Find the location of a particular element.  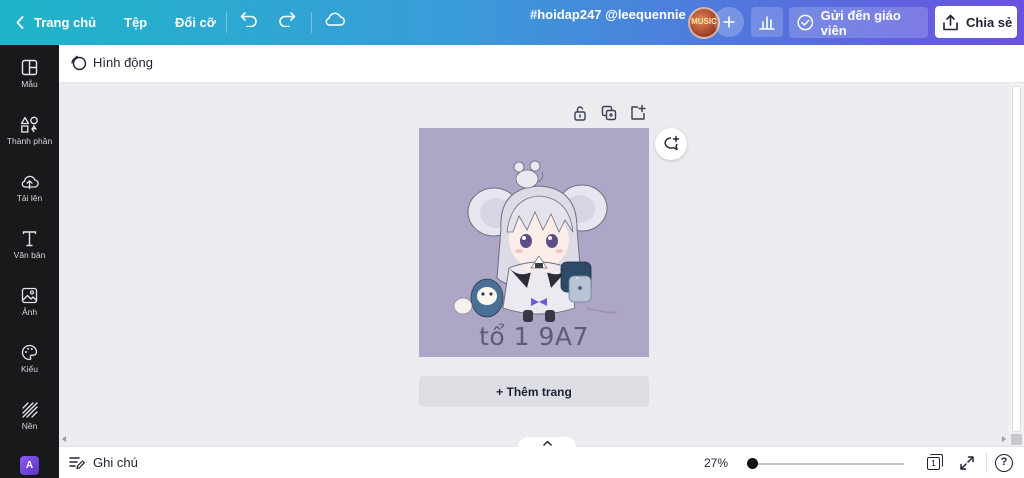

undo-icon is located at coordinates (248, 20).